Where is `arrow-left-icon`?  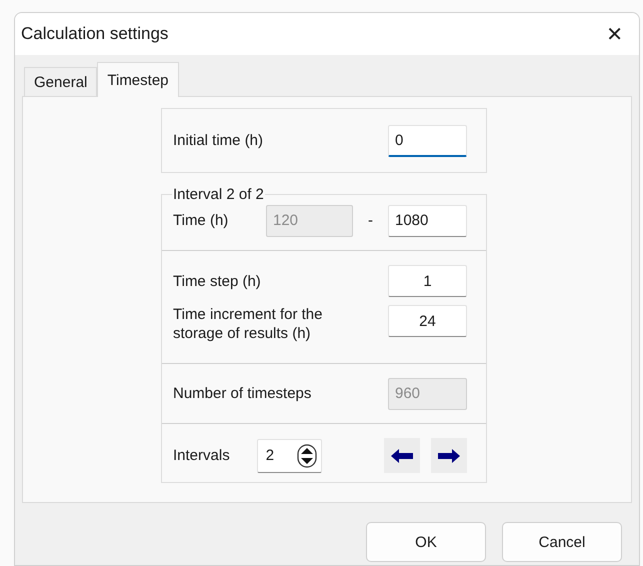
arrow-left-icon is located at coordinates (402, 455).